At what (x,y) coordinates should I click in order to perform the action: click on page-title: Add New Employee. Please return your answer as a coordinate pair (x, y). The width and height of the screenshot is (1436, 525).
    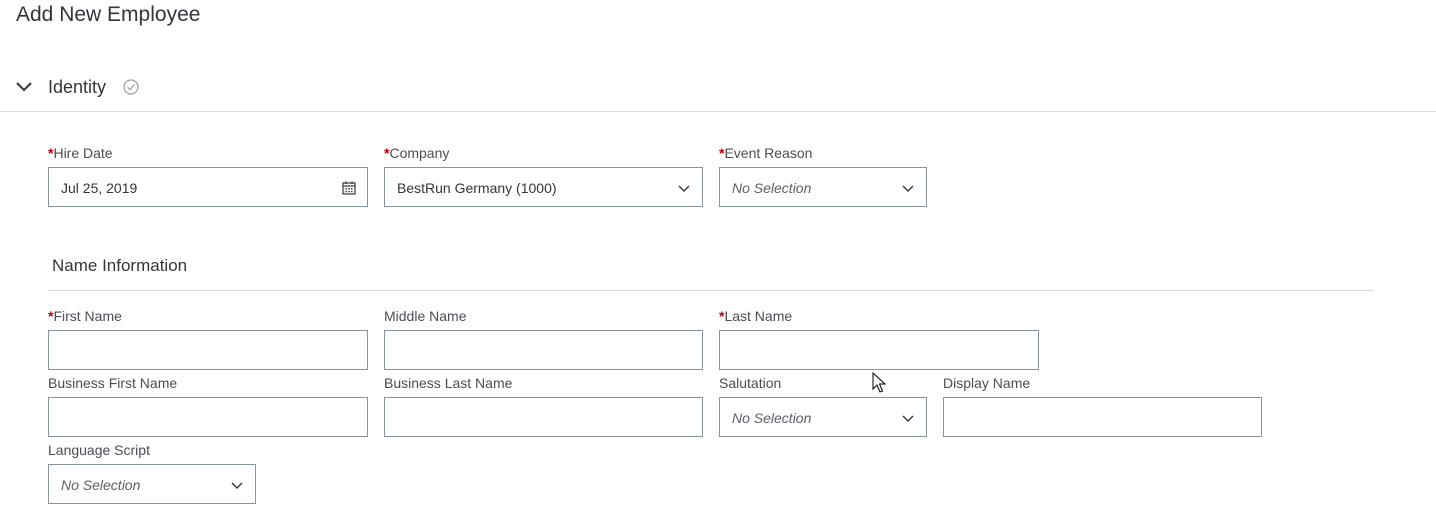
    Looking at the image, I should click on (108, 14).